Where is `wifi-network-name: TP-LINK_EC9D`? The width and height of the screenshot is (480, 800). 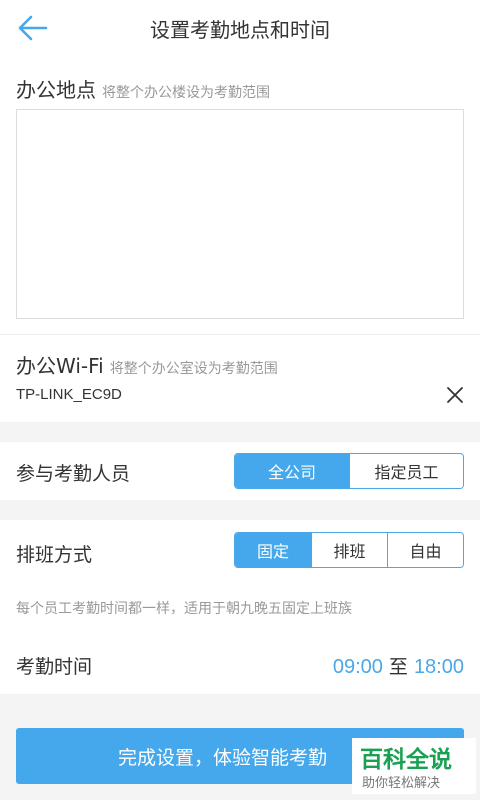
wifi-network-name: TP-LINK_EC9D is located at coordinates (69, 394).